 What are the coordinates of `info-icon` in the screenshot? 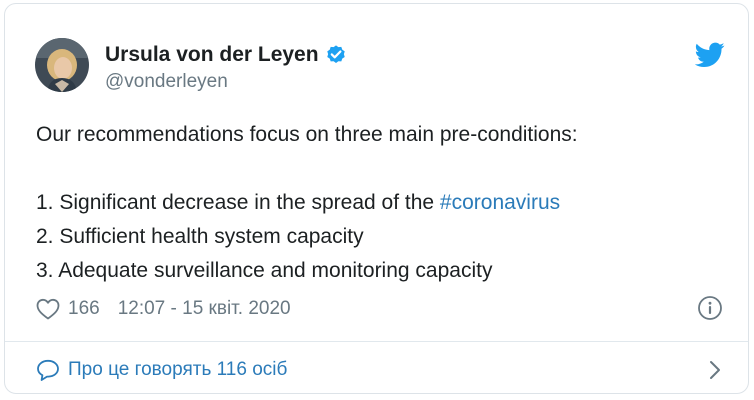 It's located at (710, 308).